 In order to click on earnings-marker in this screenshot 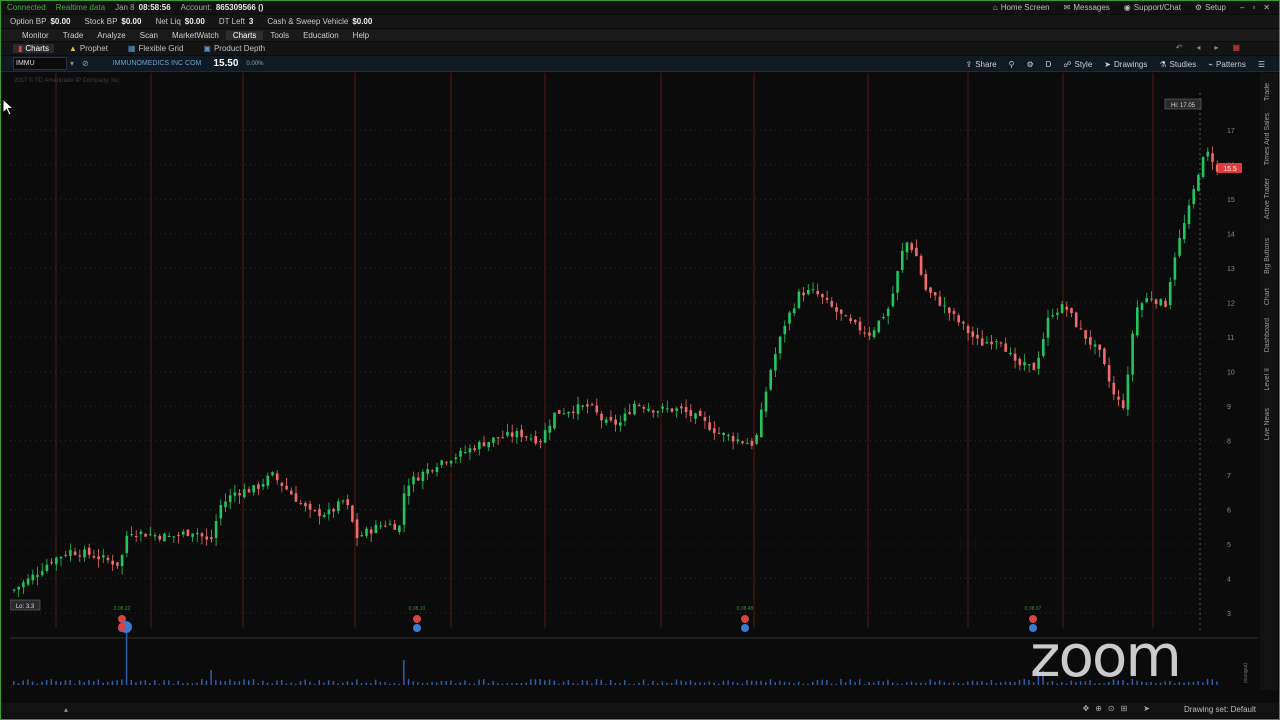, I will do `click(745, 619)`.